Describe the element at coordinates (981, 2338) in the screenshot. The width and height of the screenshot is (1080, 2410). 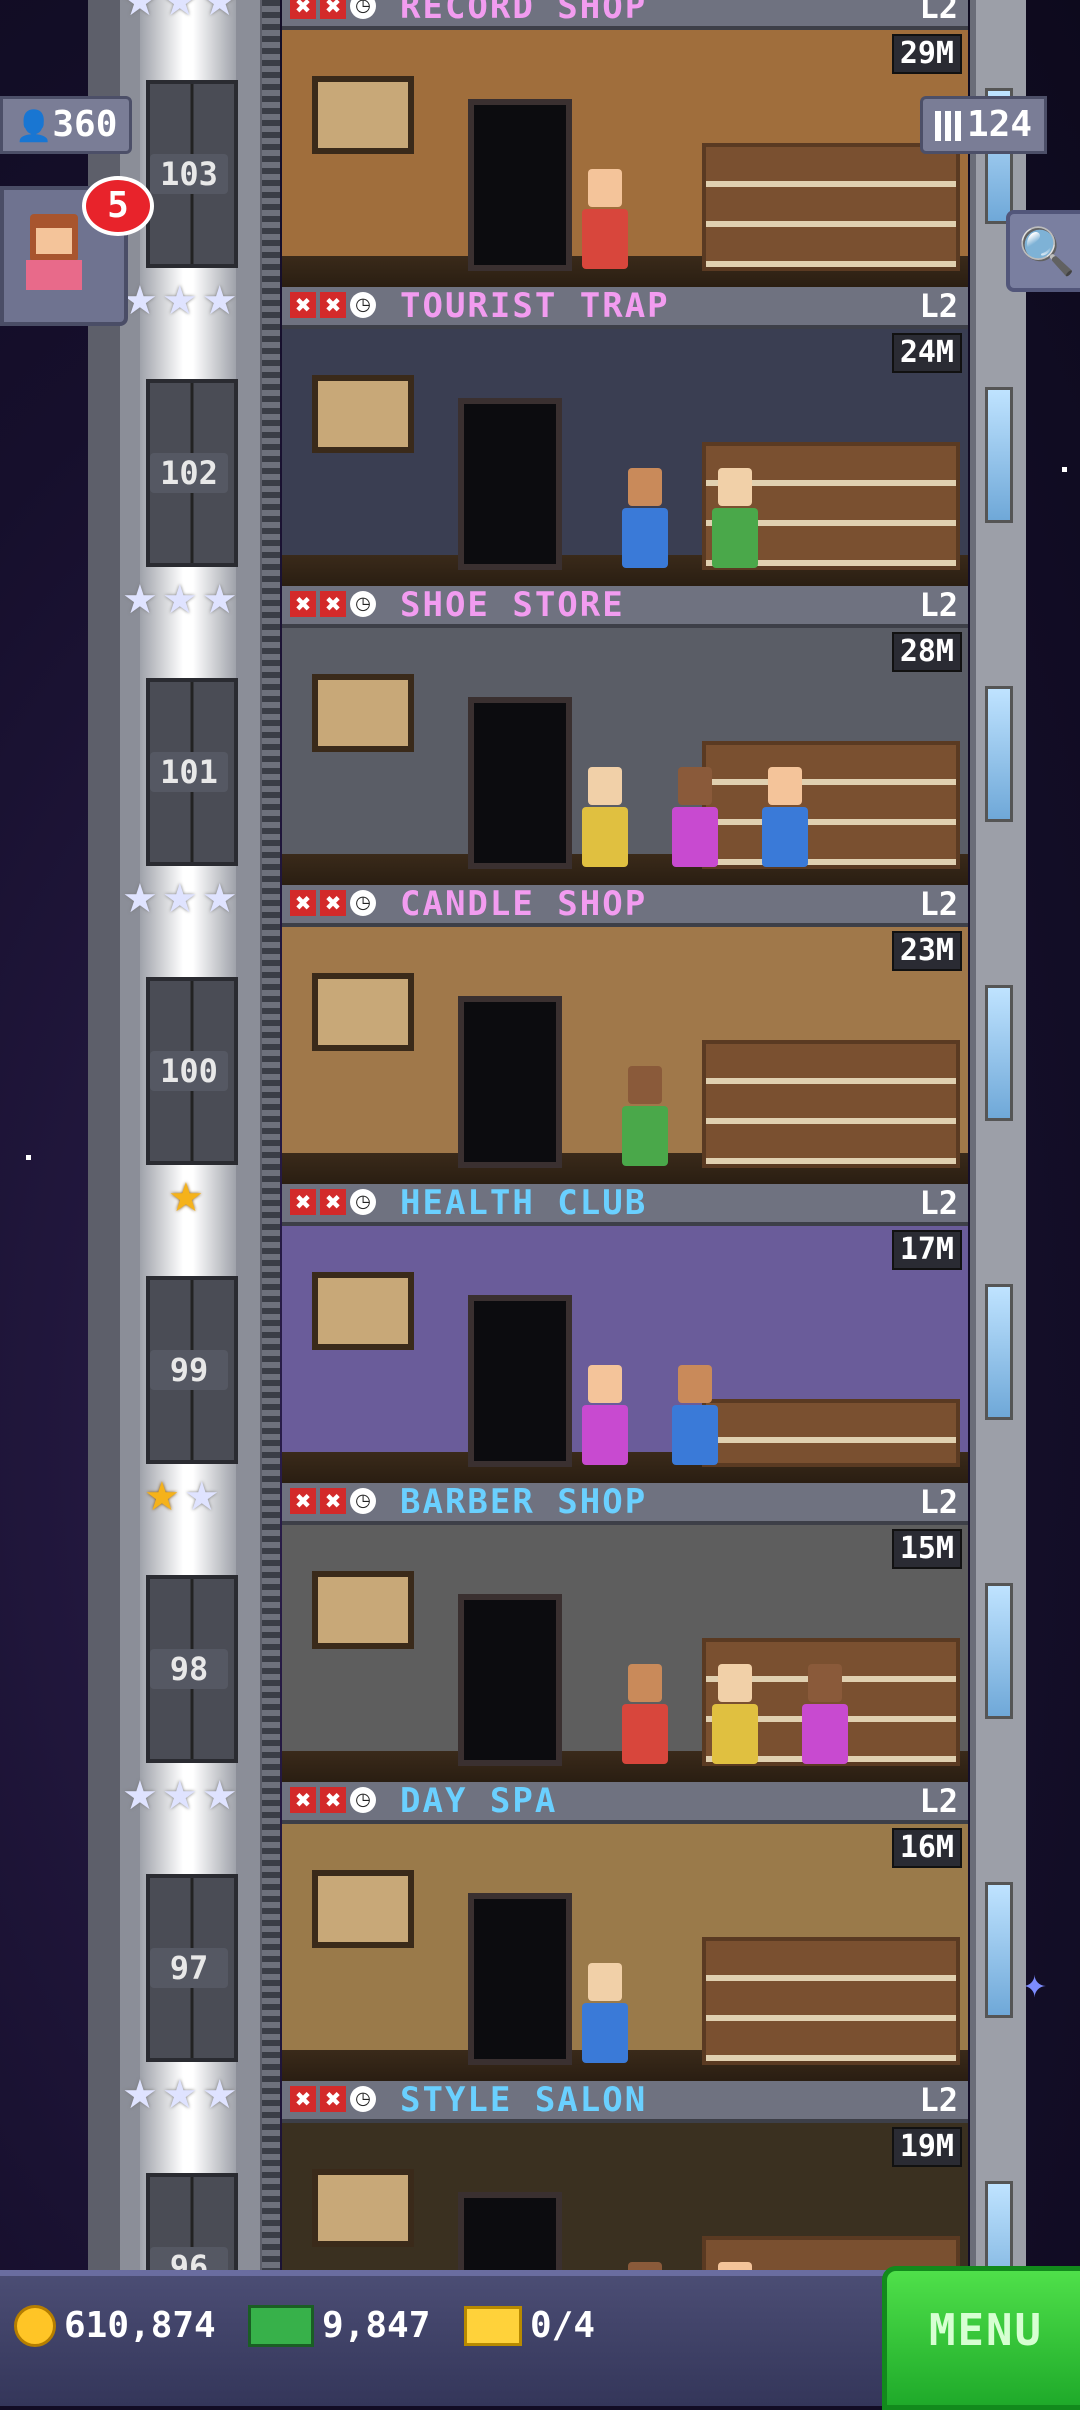
I see `menu-button: MENU` at that location.